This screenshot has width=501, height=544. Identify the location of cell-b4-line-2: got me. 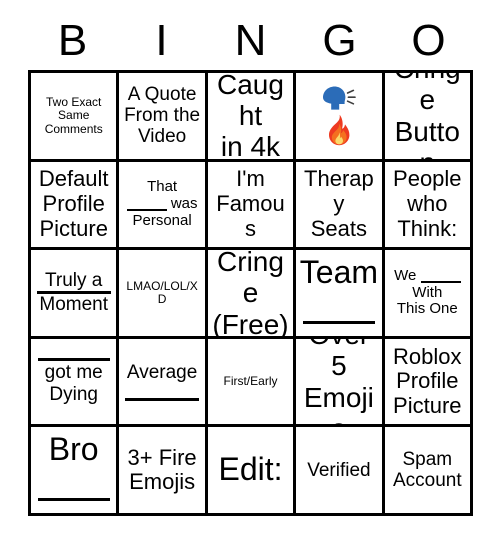
(73, 373).